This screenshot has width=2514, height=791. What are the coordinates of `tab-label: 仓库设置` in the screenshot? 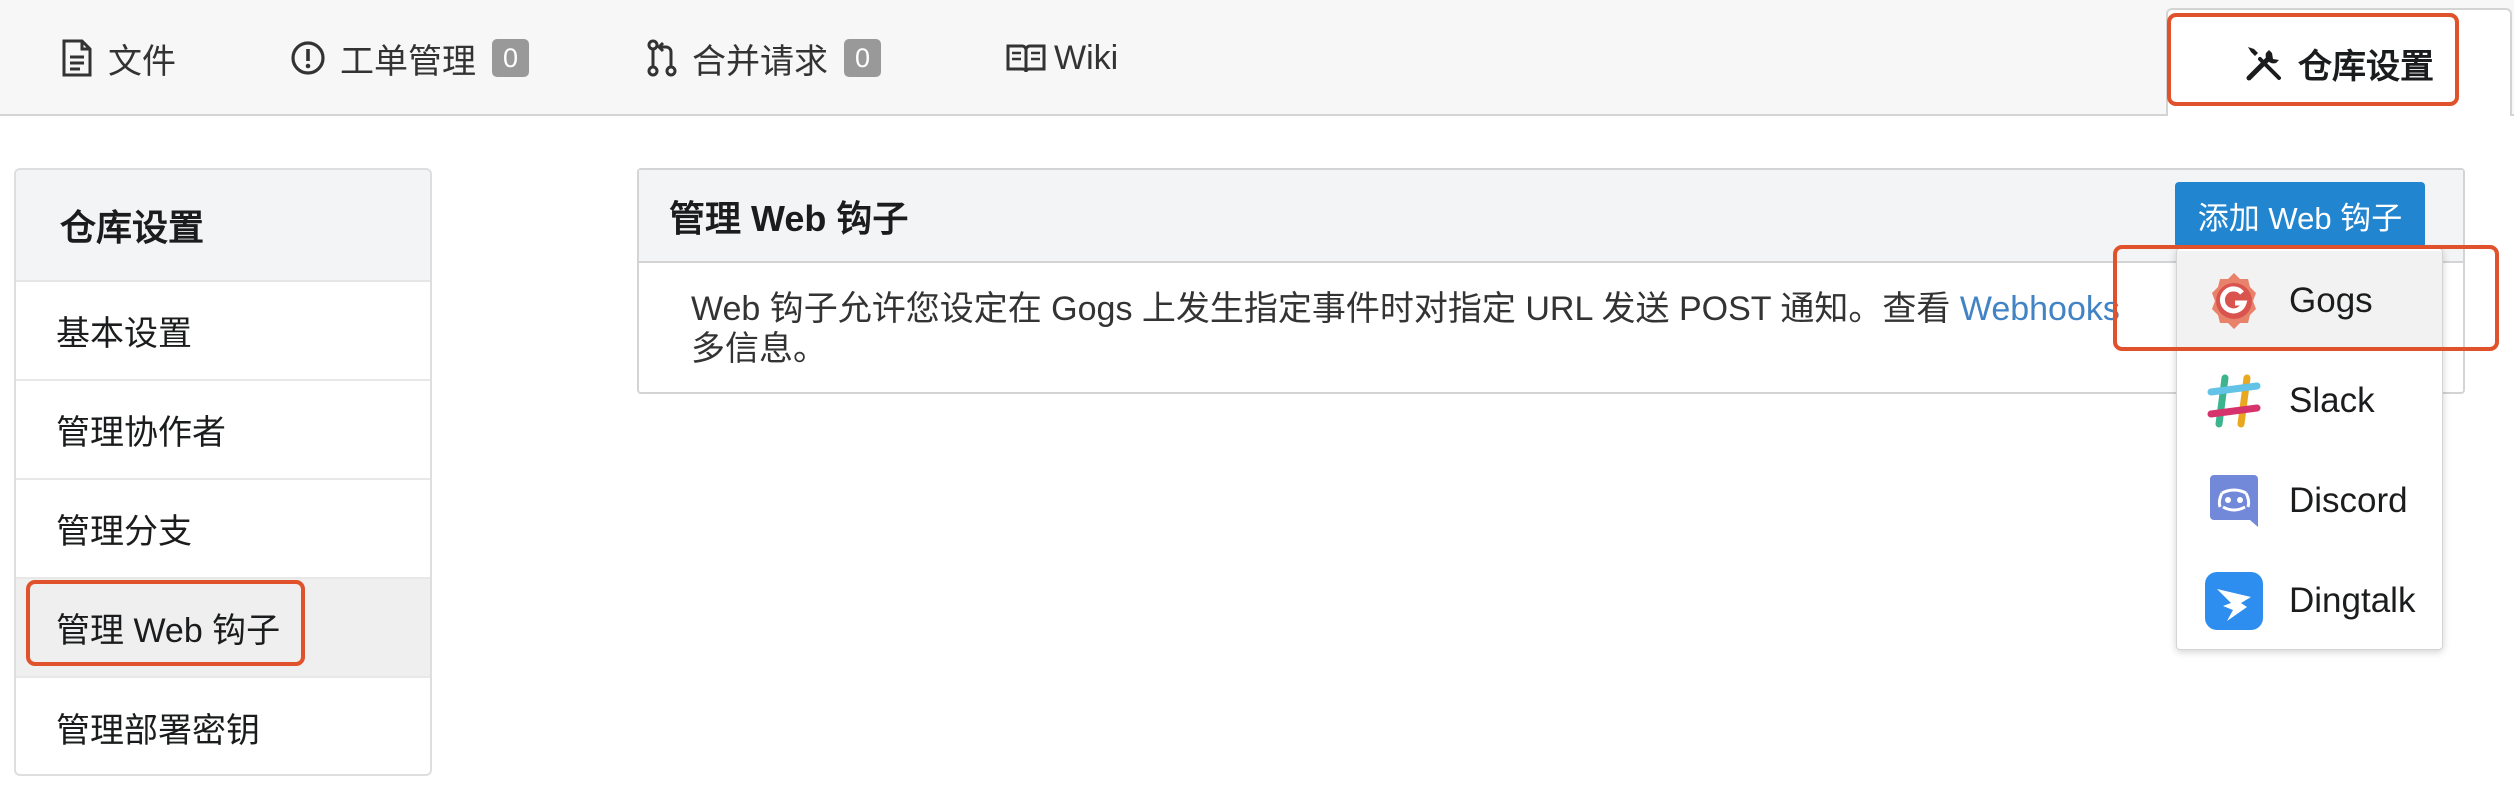 It's located at (2366, 66).